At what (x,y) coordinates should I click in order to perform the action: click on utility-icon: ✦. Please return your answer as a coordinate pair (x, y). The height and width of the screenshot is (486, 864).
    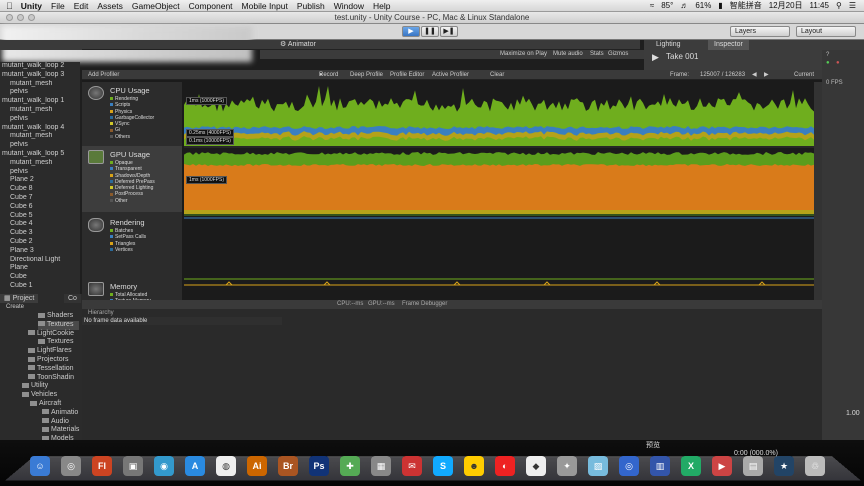
    Looking at the image, I should click on (567, 466).